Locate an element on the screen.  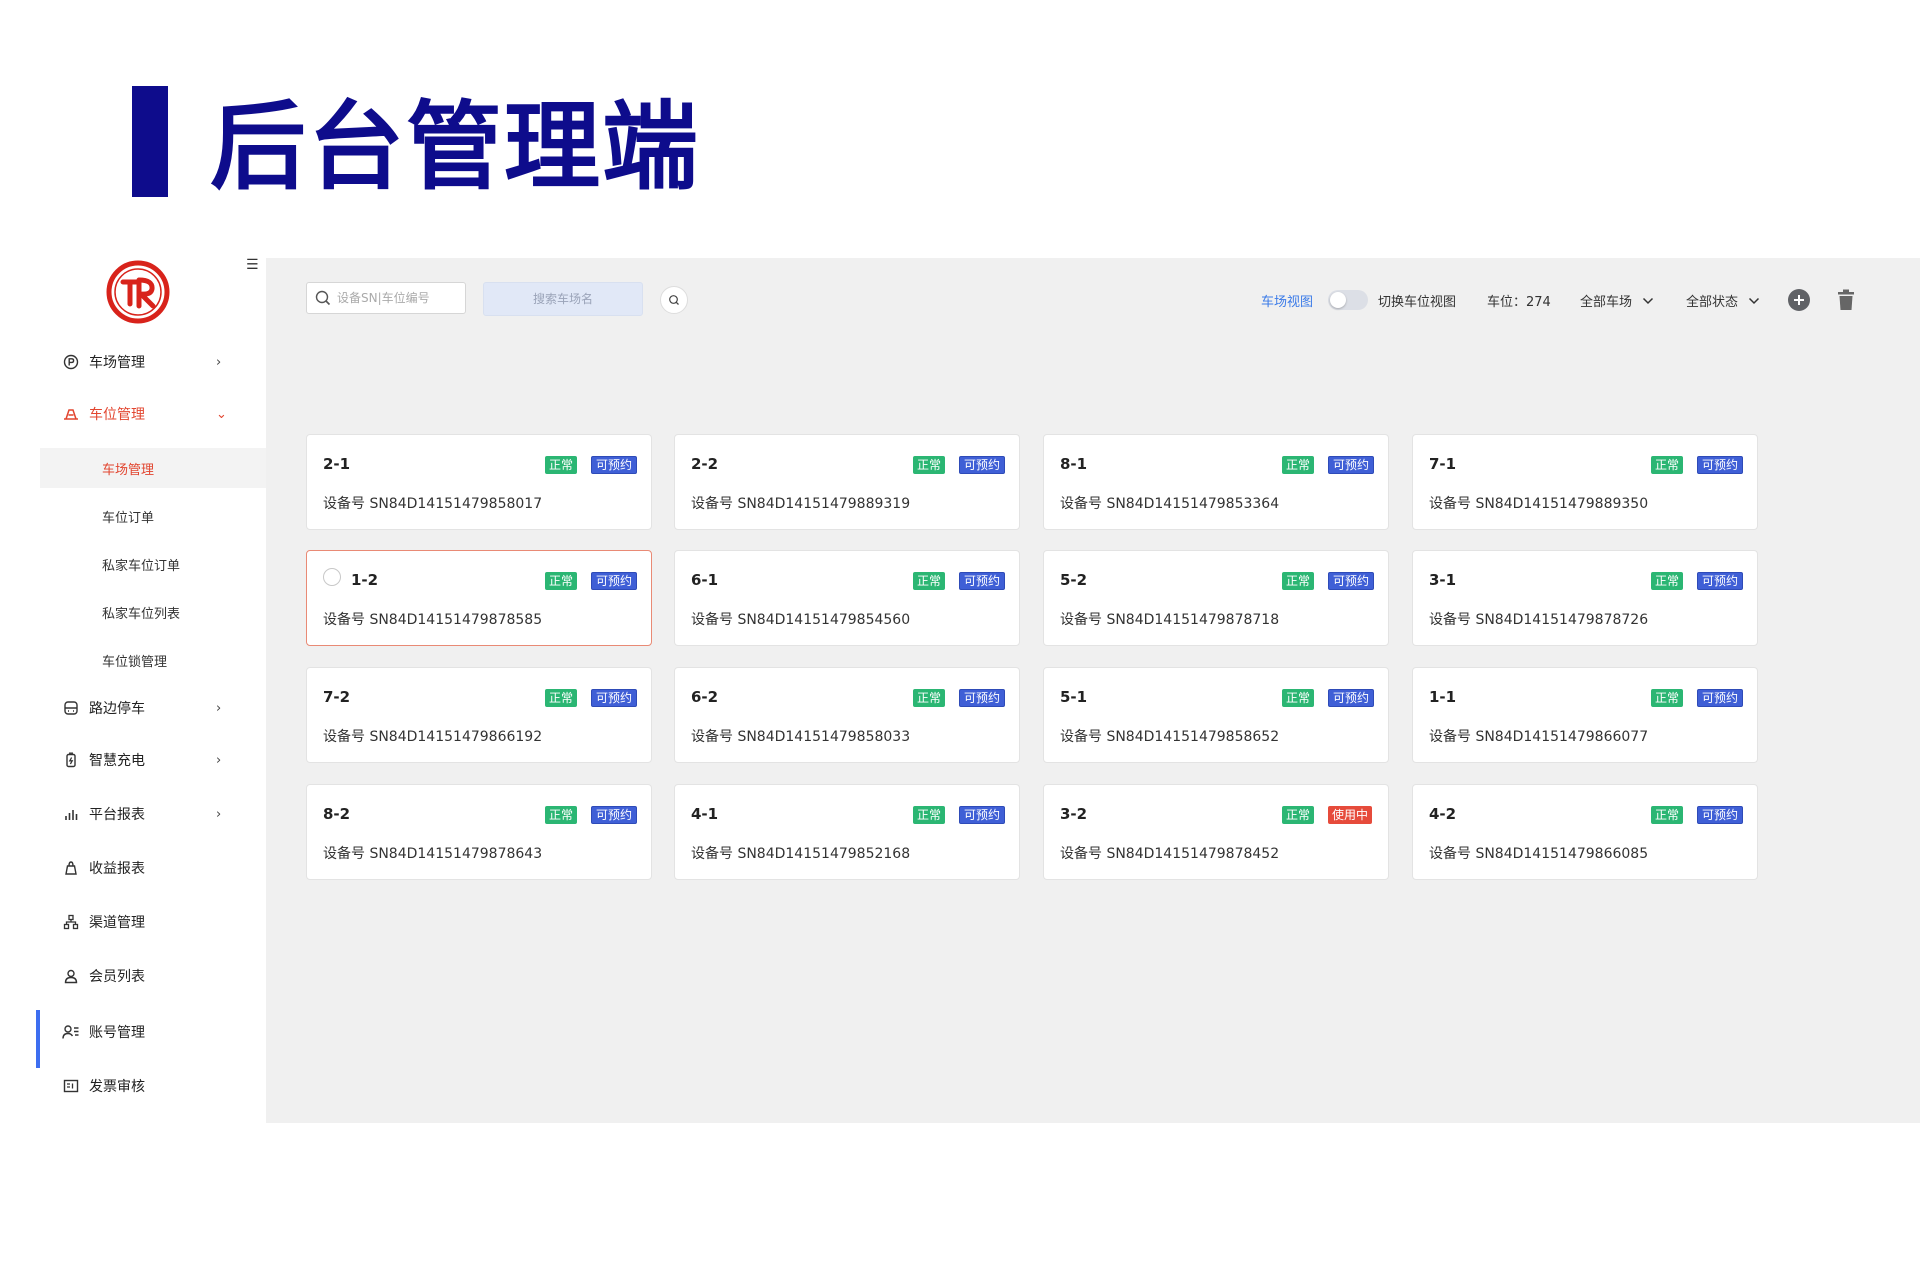
sub-item-lot-management: 车场管理 is located at coordinates (153, 468).